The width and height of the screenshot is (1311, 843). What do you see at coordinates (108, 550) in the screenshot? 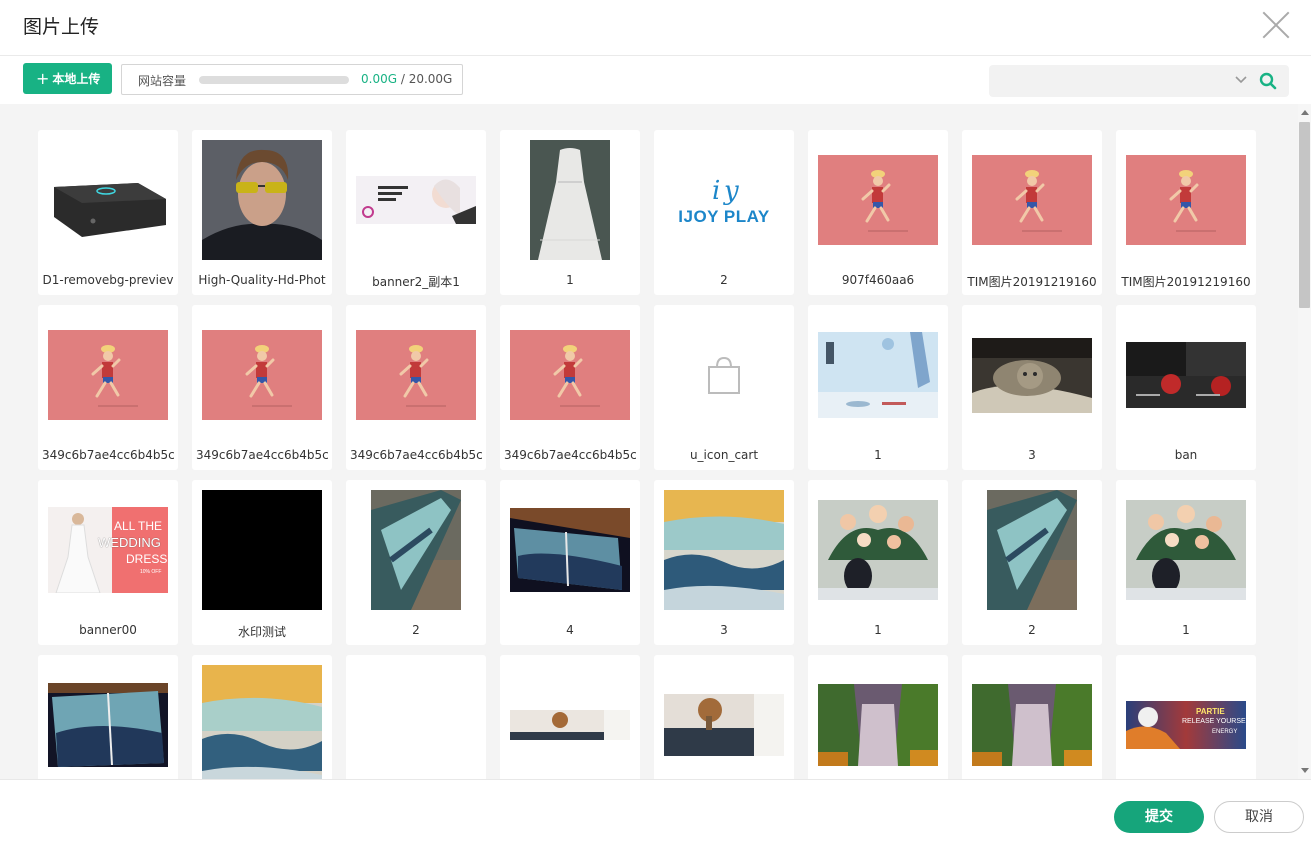
I see `image-thumbnail: ALL THE WEDDING DRESS 10% OFF` at bounding box center [108, 550].